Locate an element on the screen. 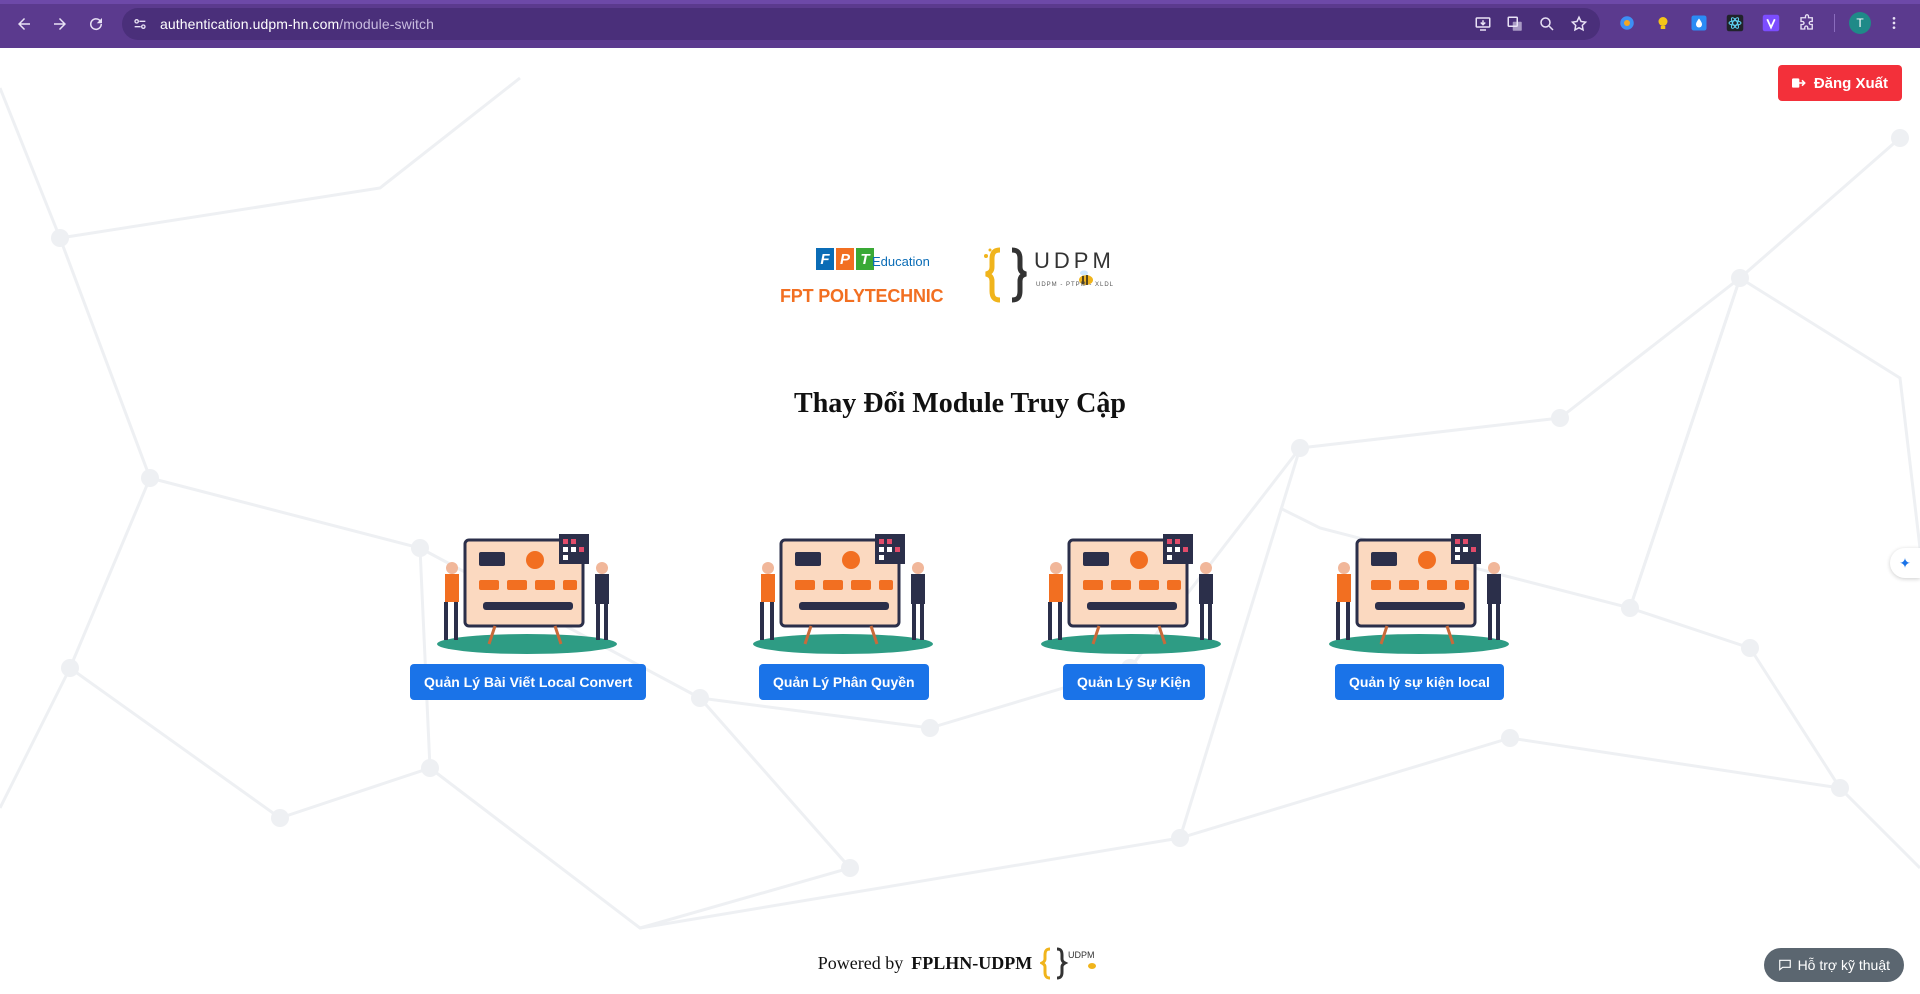 The image size is (1920, 994). module-button: Quản Lý Sự Kiện is located at coordinates (1134, 682).